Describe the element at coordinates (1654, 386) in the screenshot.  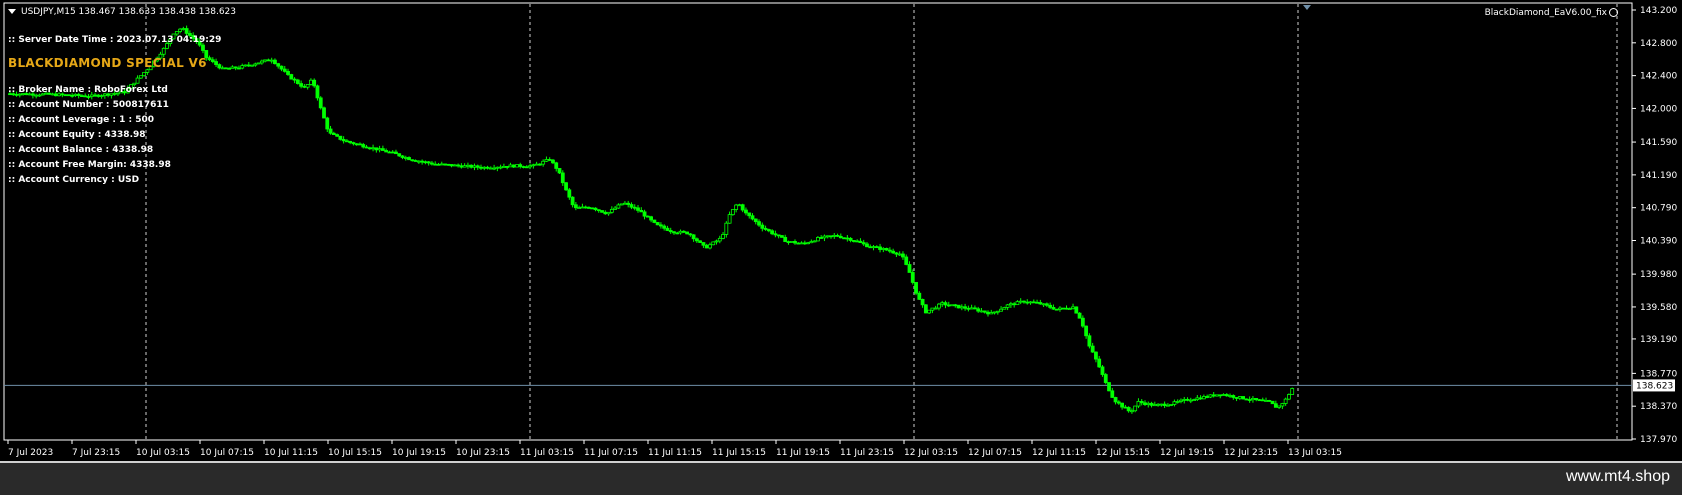
I see `current-price-label: 138.623` at that location.